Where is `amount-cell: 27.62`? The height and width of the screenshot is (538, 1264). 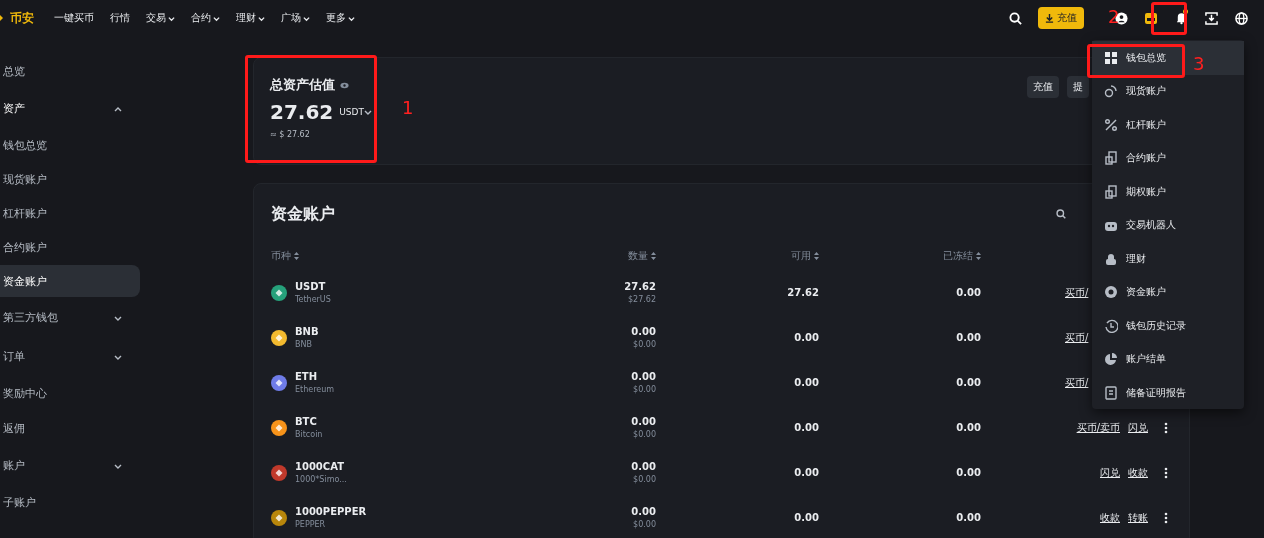
amount-cell: 27.62 is located at coordinates (640, 286).